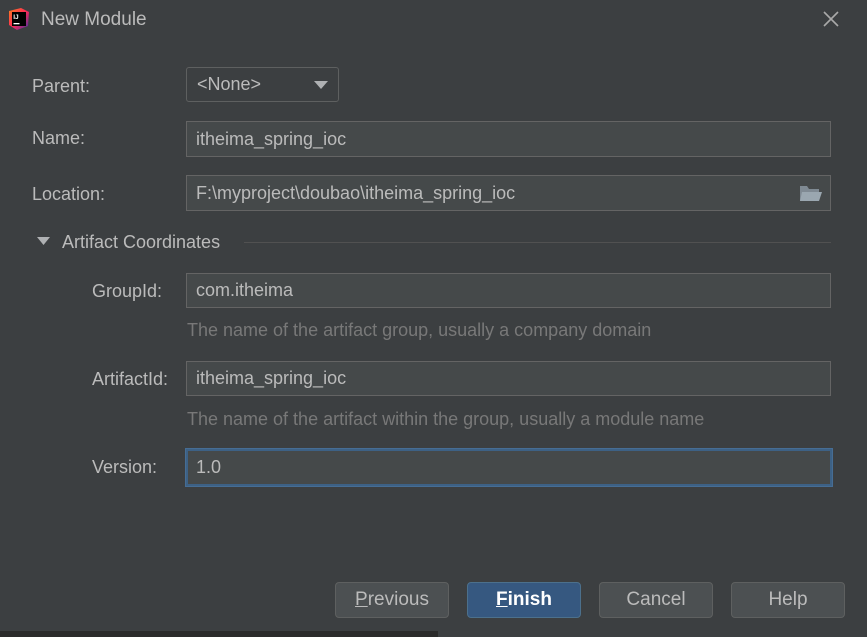  Describe the element at coordinates (811, 193) in the screenshot. I see `folder-open-icon` at that location.